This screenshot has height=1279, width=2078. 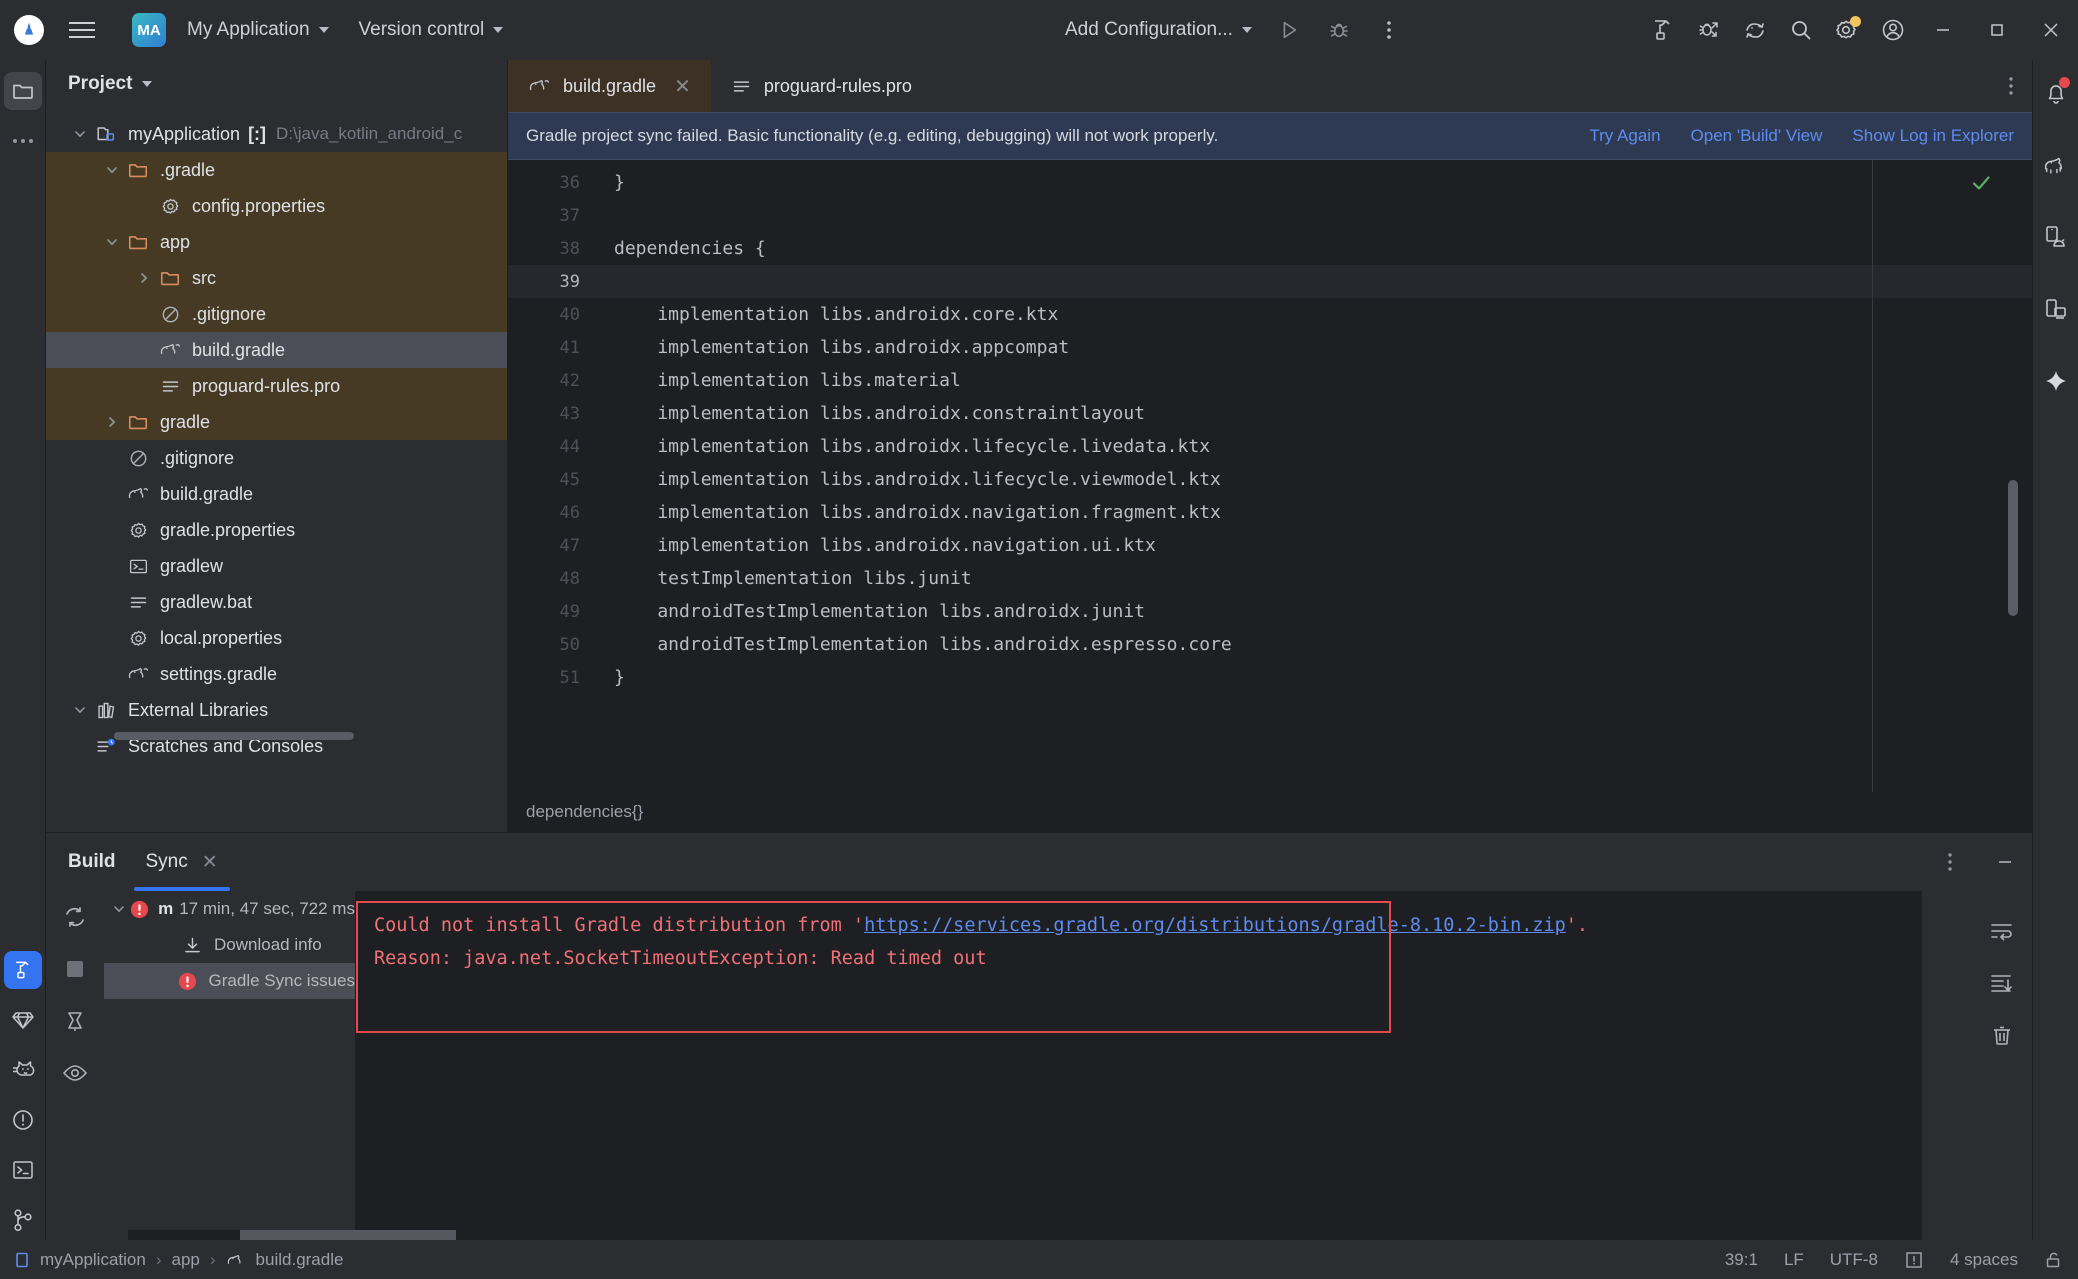 What do you see at coordinates (1289, 30) in the screenshot?
I see `run-icon` at bounding box center [1289, 30].